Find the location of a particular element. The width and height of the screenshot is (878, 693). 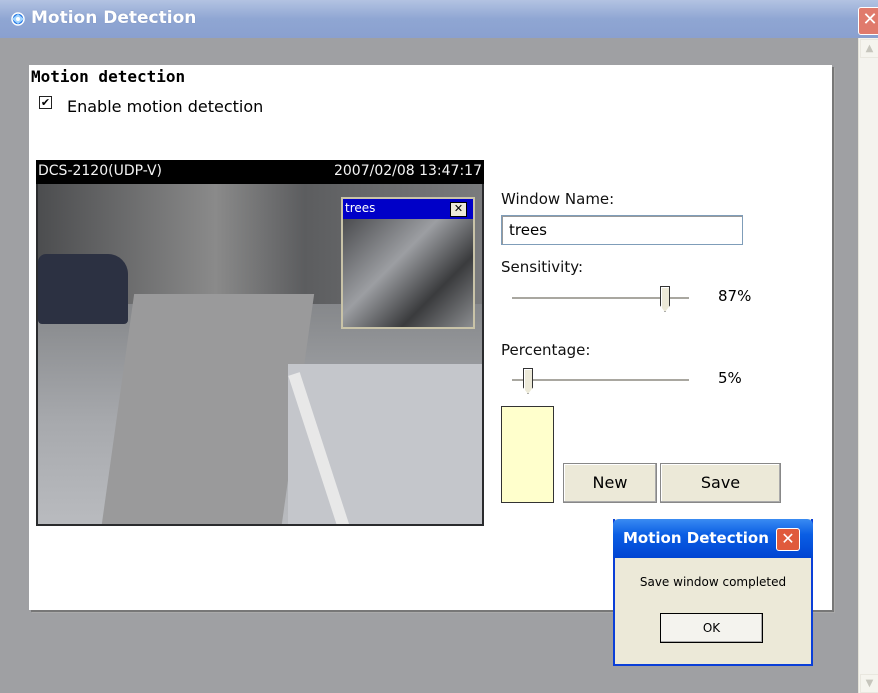

window-name-input is located at coordinates (624, 230).